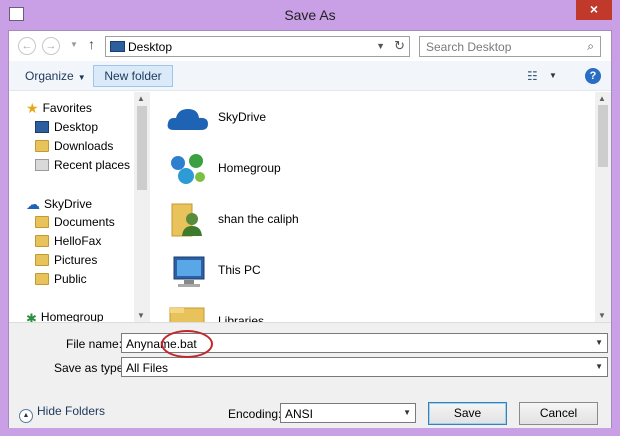  I want to click on title-bar: Save As ×, so click(310, 15).